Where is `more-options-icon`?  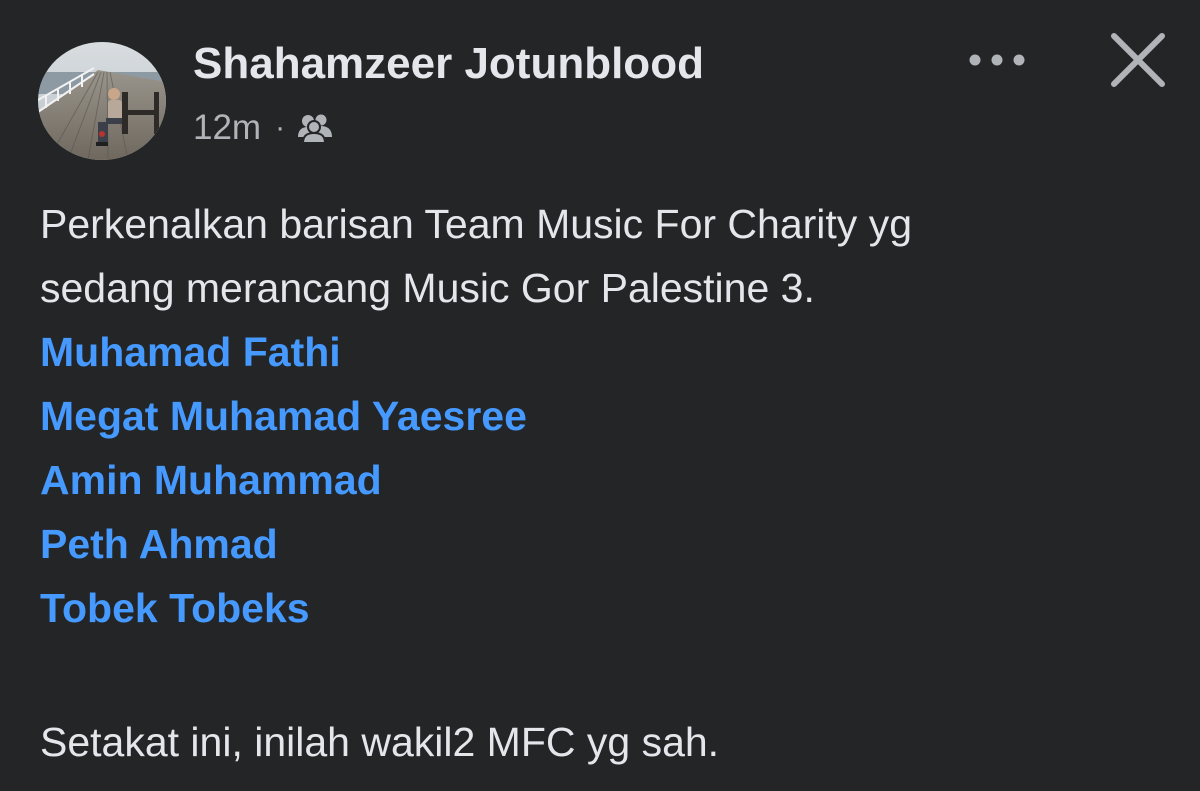
more-options-icon is located at coordinates (997, 60).